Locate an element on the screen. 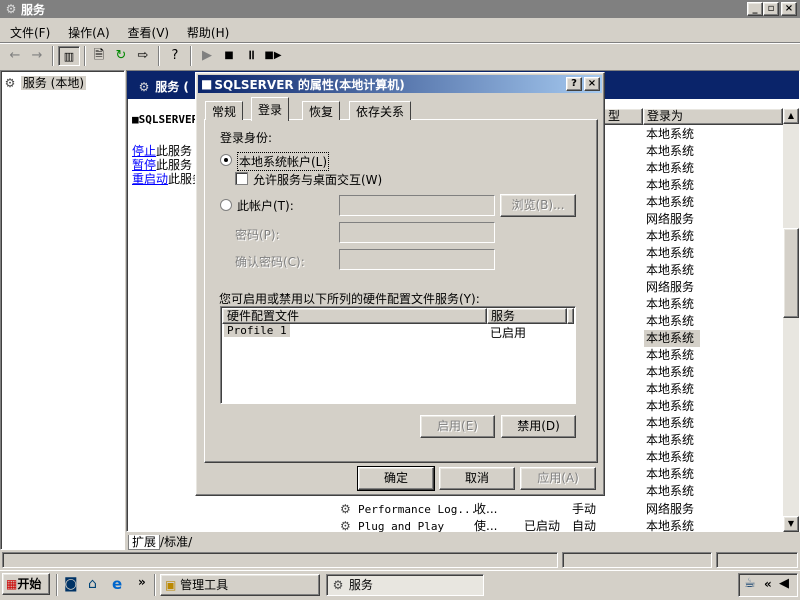 This screenshot has width=800, height=600. dialog-title-bar: ■ SQLSERVER 的属性(本地计算机) is located at coordinates (400, 84).